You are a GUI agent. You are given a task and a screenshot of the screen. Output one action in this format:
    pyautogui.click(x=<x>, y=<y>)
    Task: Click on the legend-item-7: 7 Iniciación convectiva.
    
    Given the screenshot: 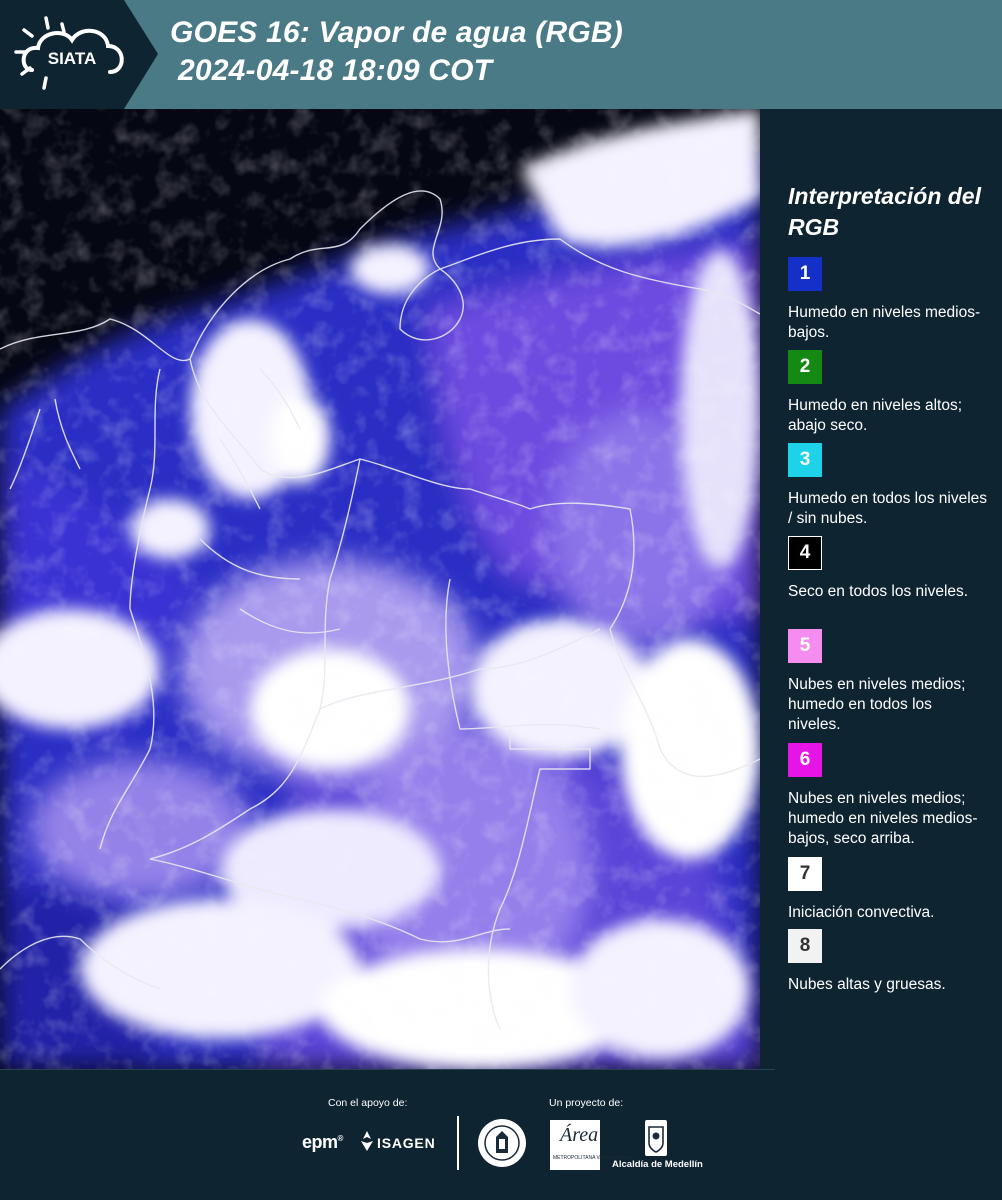 What is the action you would take?
    pyautogui.click(x=888, y=890)
    